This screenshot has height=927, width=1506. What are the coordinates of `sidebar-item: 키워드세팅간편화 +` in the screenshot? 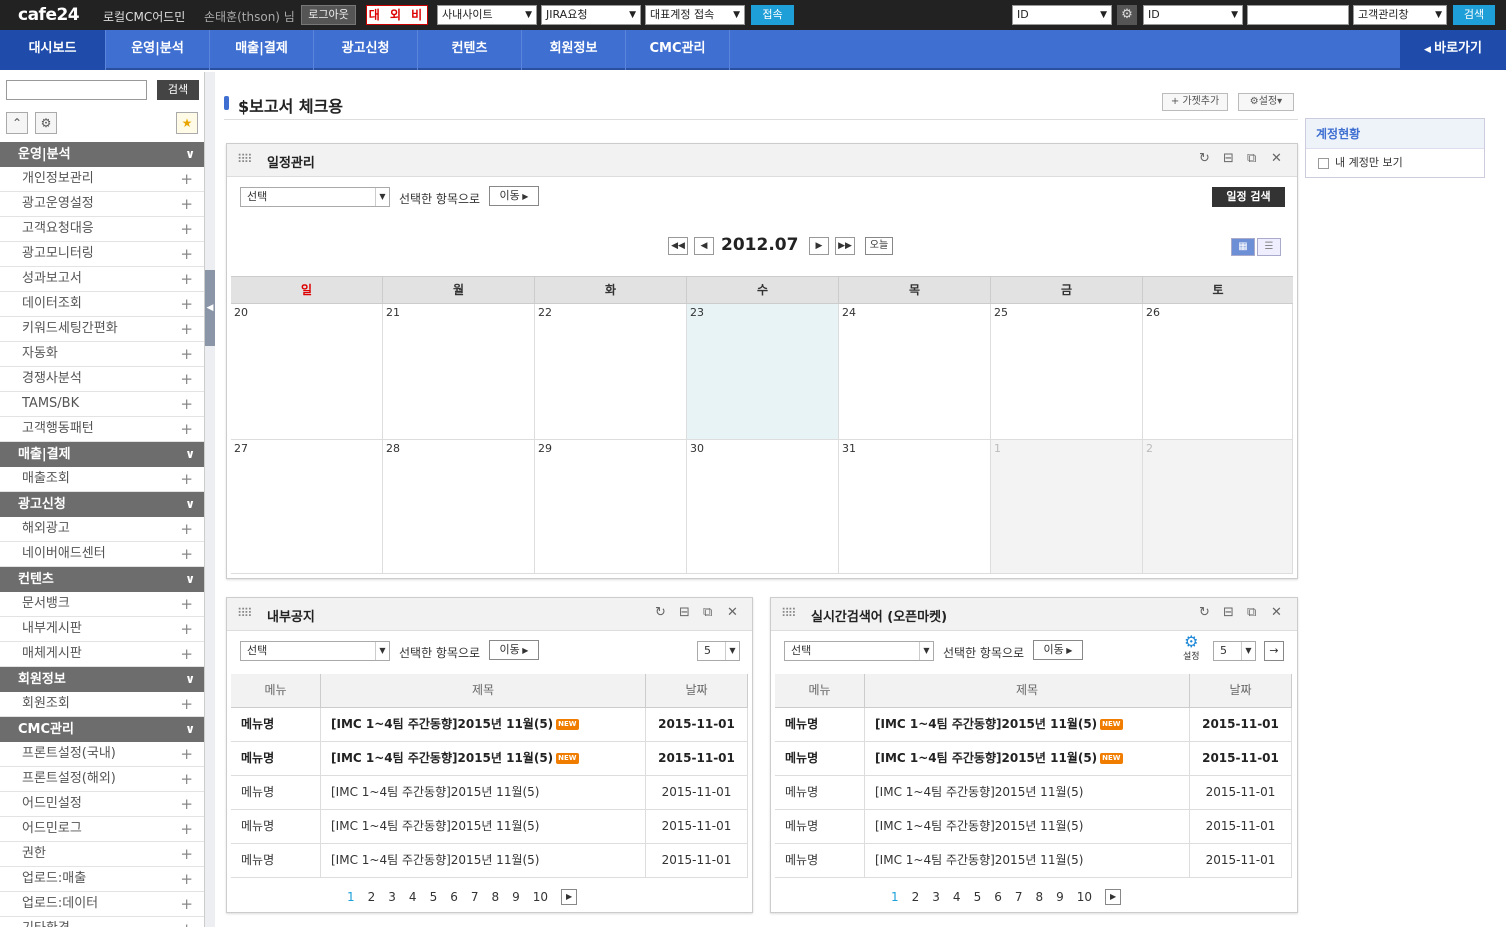 It's located at (102, 329).